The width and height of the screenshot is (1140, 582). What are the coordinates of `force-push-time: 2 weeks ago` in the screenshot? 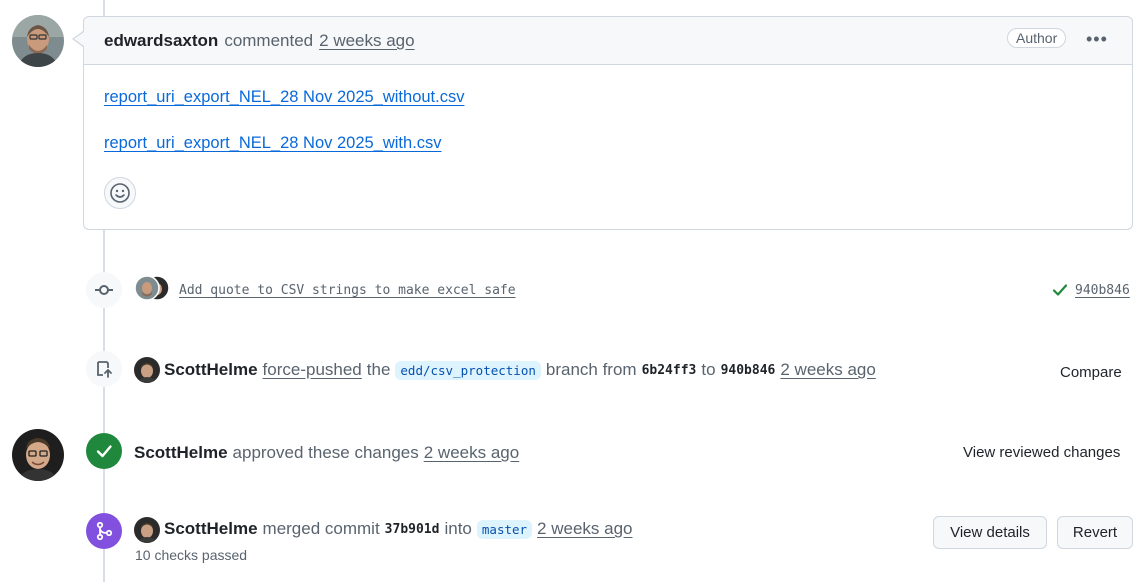 It's located at (827, 370).